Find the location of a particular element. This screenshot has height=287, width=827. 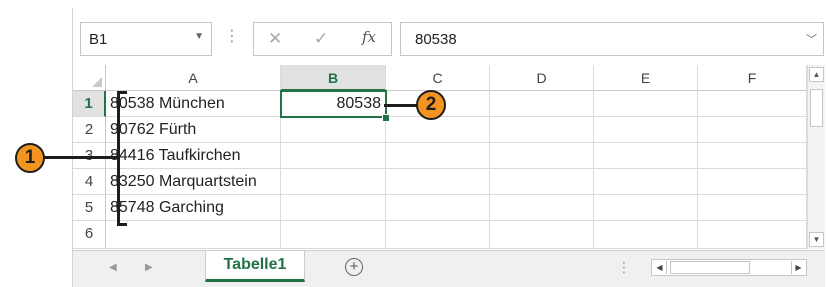

cell-e4 is located at coordinates (646, 182).